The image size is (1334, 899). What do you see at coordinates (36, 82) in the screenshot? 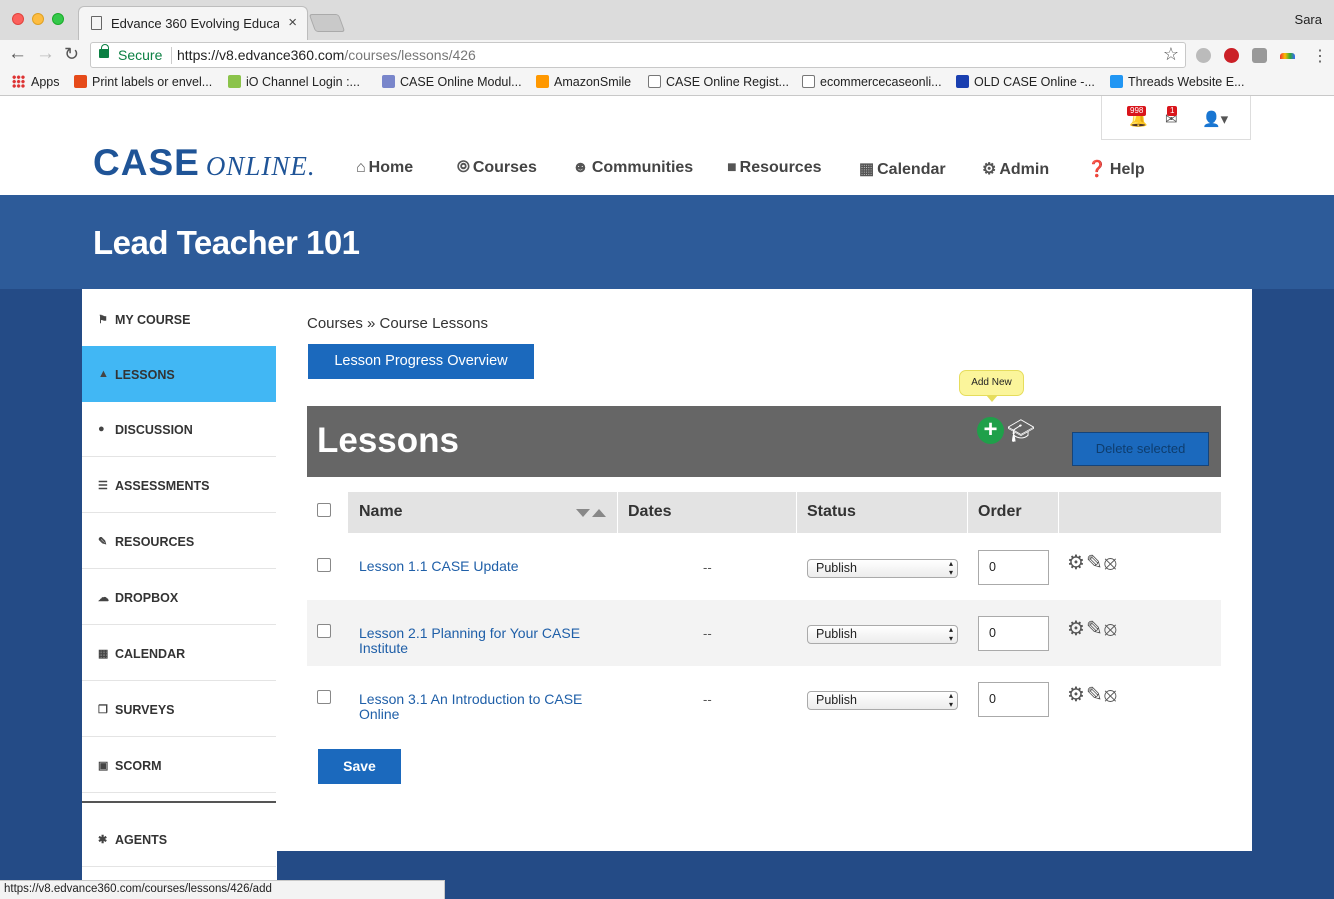
I see `bookmark-apps: Apps` at bounding box center [36, 82].